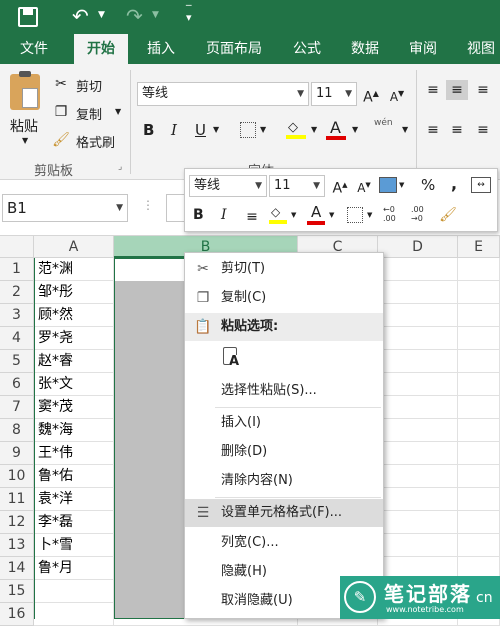 The image size is (500, 626). What do you see at coordinates (134, 16) in the screenshot?
I see `redo-icon: ↷` at bounding box center [134, 16].